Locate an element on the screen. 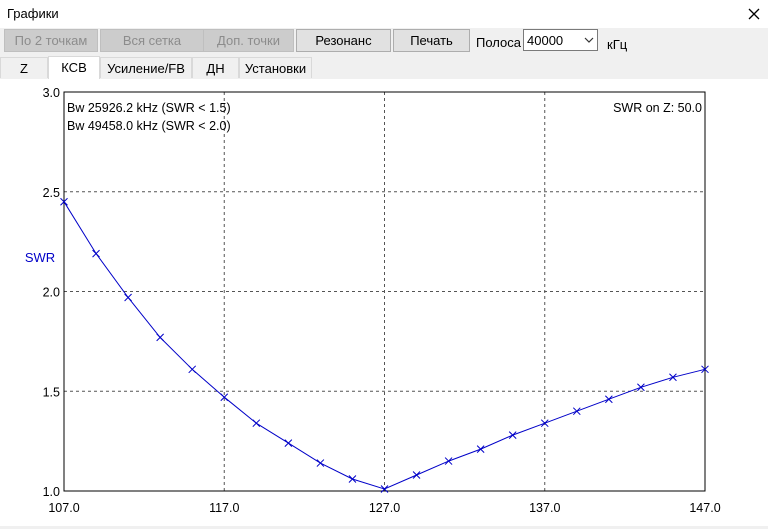 This screenshot has height=529, width=768. y-tick-label: 1.0 is located at coordinates (51, 492).